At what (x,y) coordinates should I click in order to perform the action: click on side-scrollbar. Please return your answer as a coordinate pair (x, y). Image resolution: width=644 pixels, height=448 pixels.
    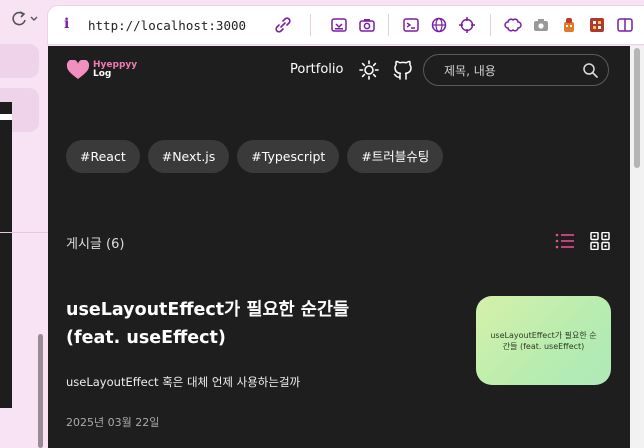
    Looking at the image, I should click on (40, 391).